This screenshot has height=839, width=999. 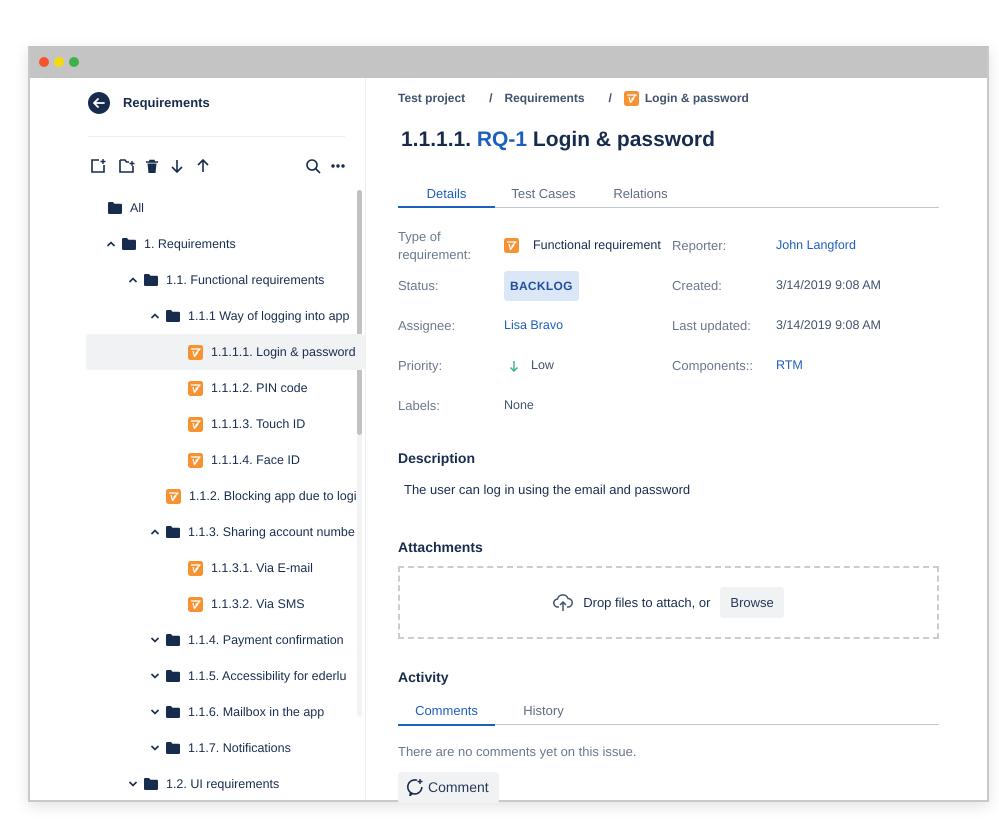 I want to click on file-drop-zone: Drop files to attach, or Browse, so click(x=668, y=602).